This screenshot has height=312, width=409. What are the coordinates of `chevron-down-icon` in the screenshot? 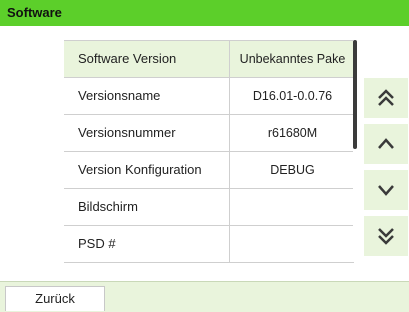 It's located at (386, 190).